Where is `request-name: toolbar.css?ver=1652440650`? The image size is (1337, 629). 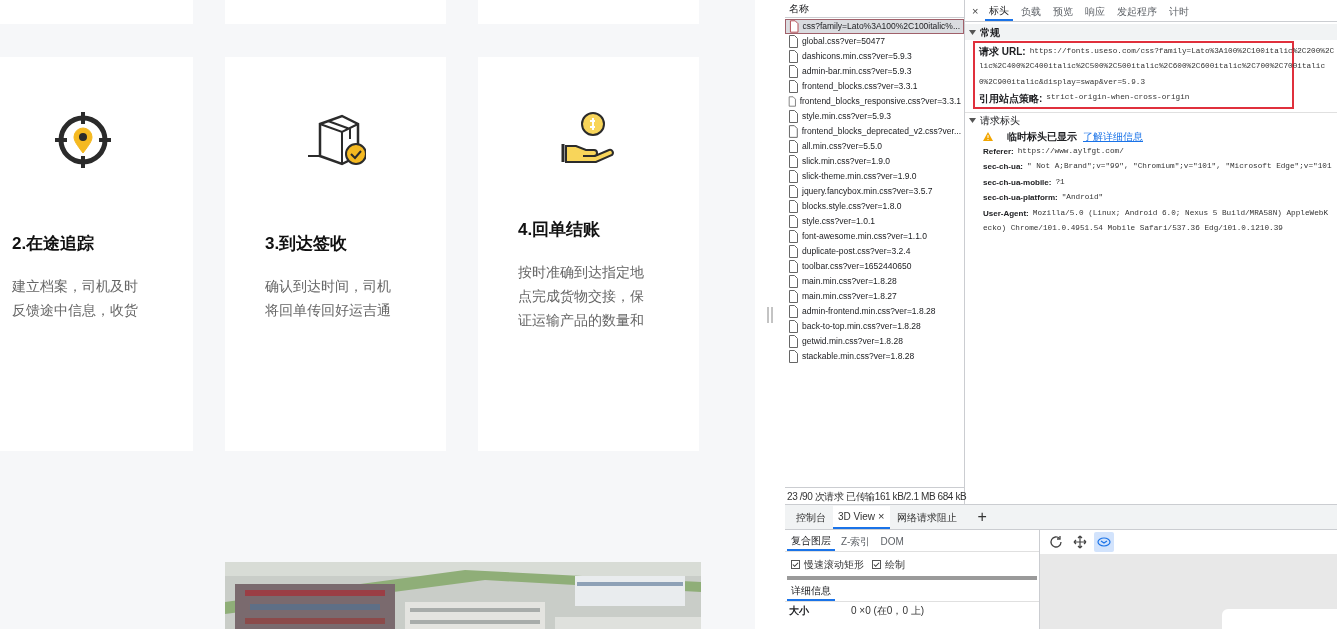
request-name: toolbar.css?ver=1652440650 is located at coordinates (857, 266).